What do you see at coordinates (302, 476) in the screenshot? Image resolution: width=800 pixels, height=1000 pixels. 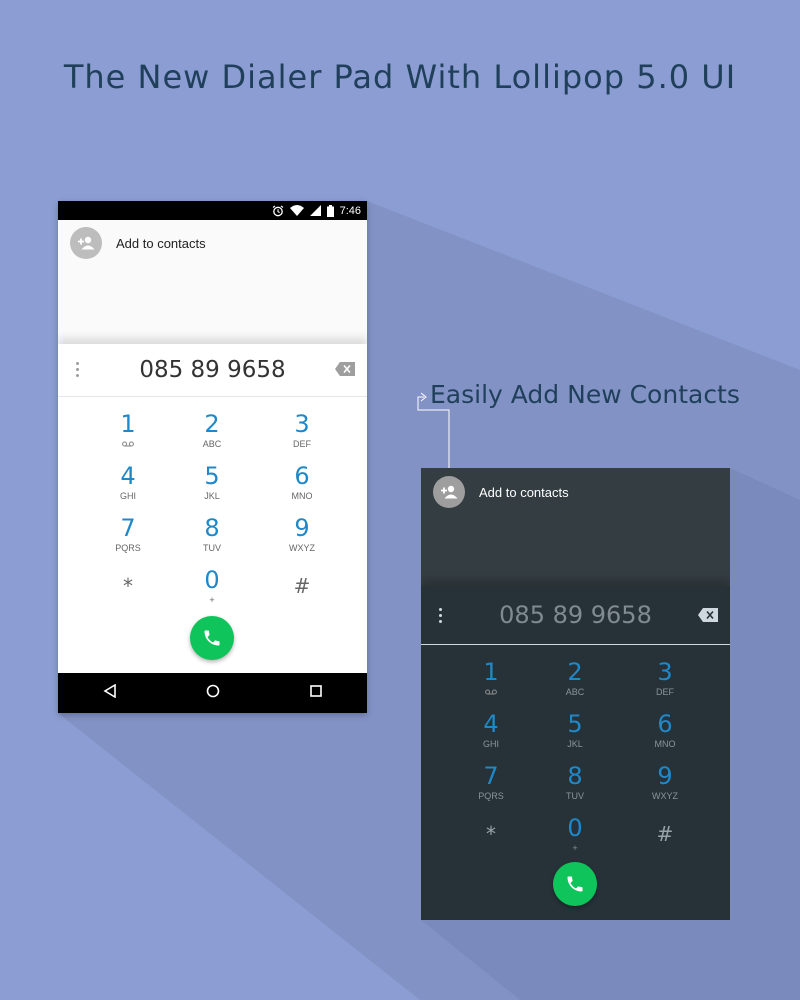 I see `key-digit: 6` at bounding box center [302, 476].